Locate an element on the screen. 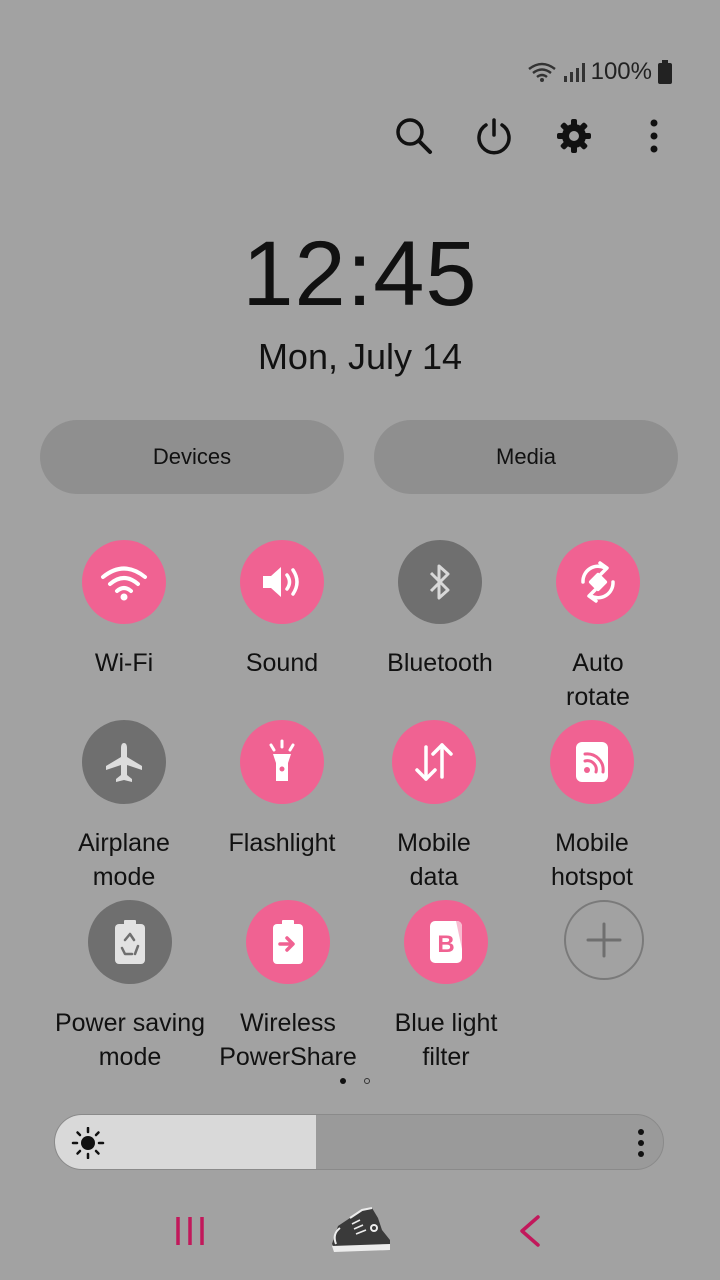 The height and width of the screenshot is (1280, 720). brightness-more-button is located at coordinates (641, 1143).